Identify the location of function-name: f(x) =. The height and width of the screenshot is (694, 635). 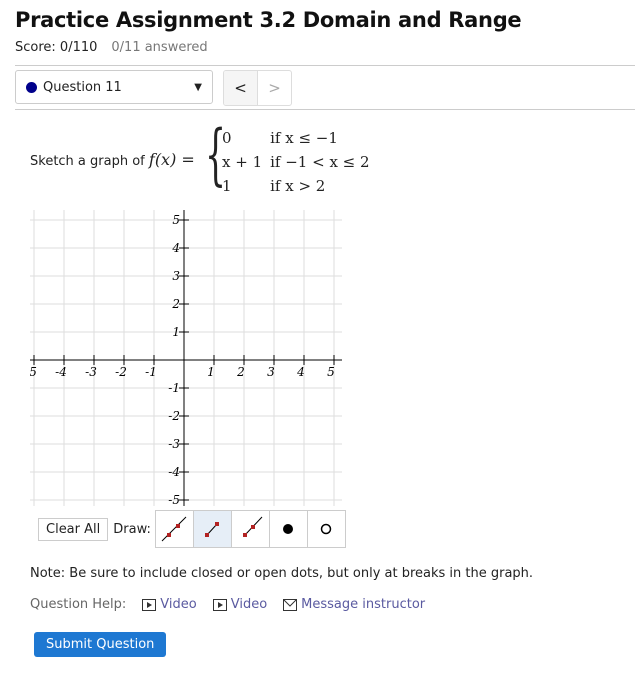
(171, 159).